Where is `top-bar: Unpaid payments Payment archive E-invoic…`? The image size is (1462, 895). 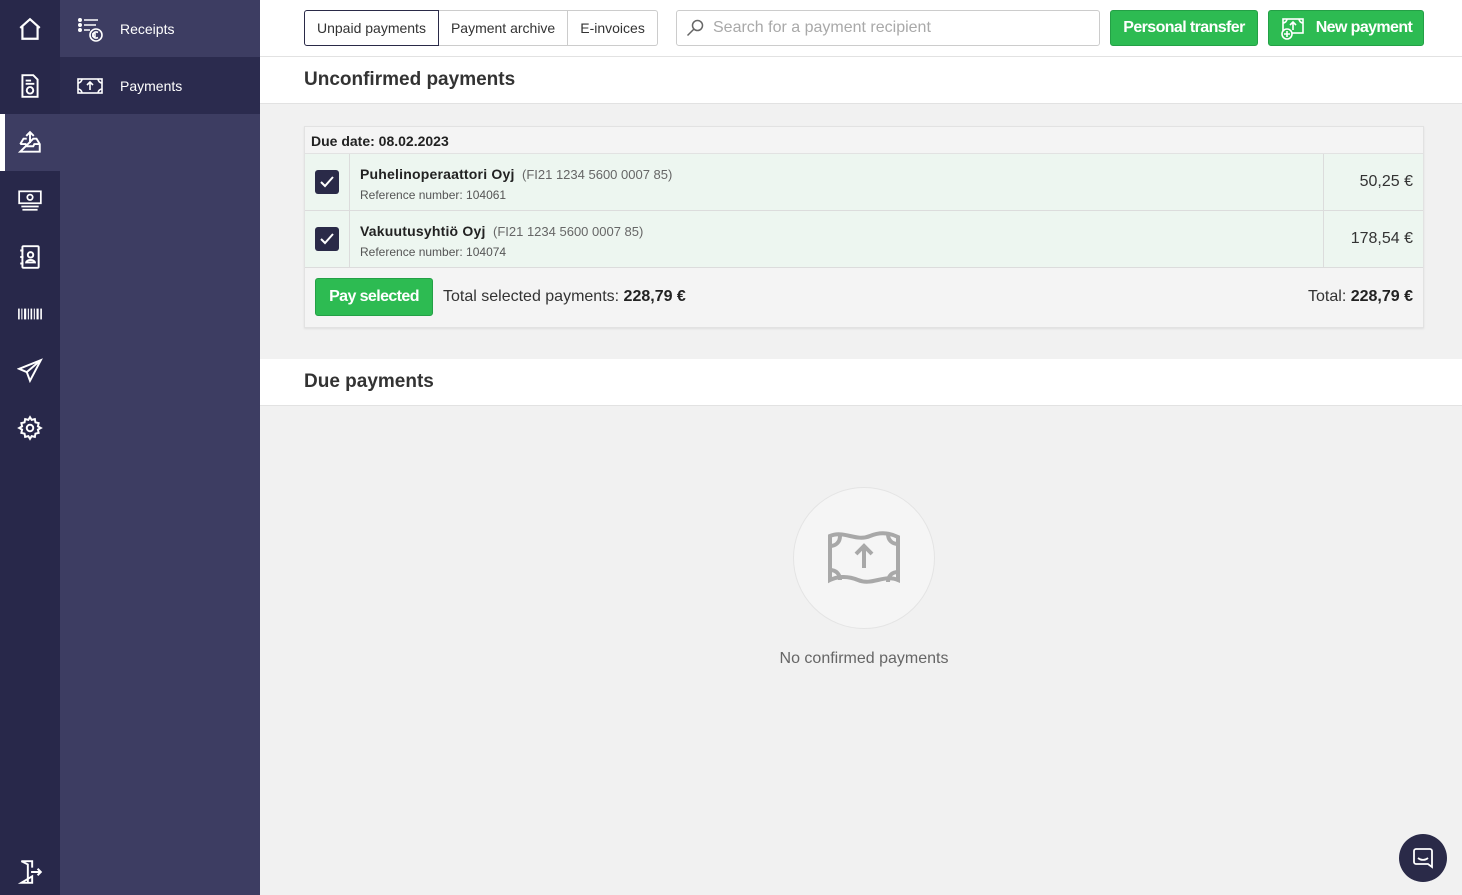 top-bar: Unpaid payments Payment archive E-invoic… is located at coordinates (861, 28).